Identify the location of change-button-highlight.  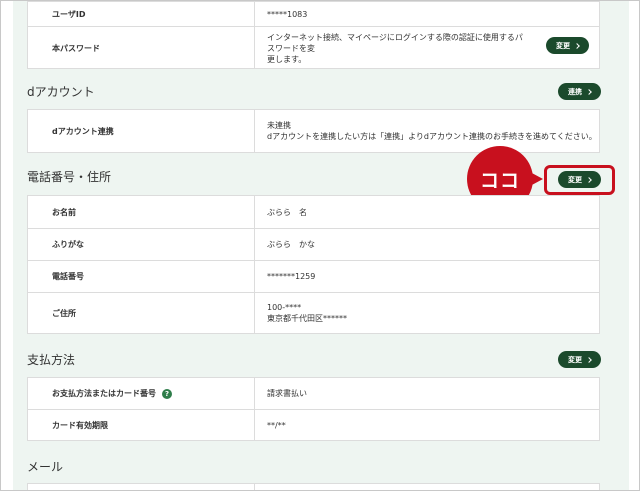
(579, 180).